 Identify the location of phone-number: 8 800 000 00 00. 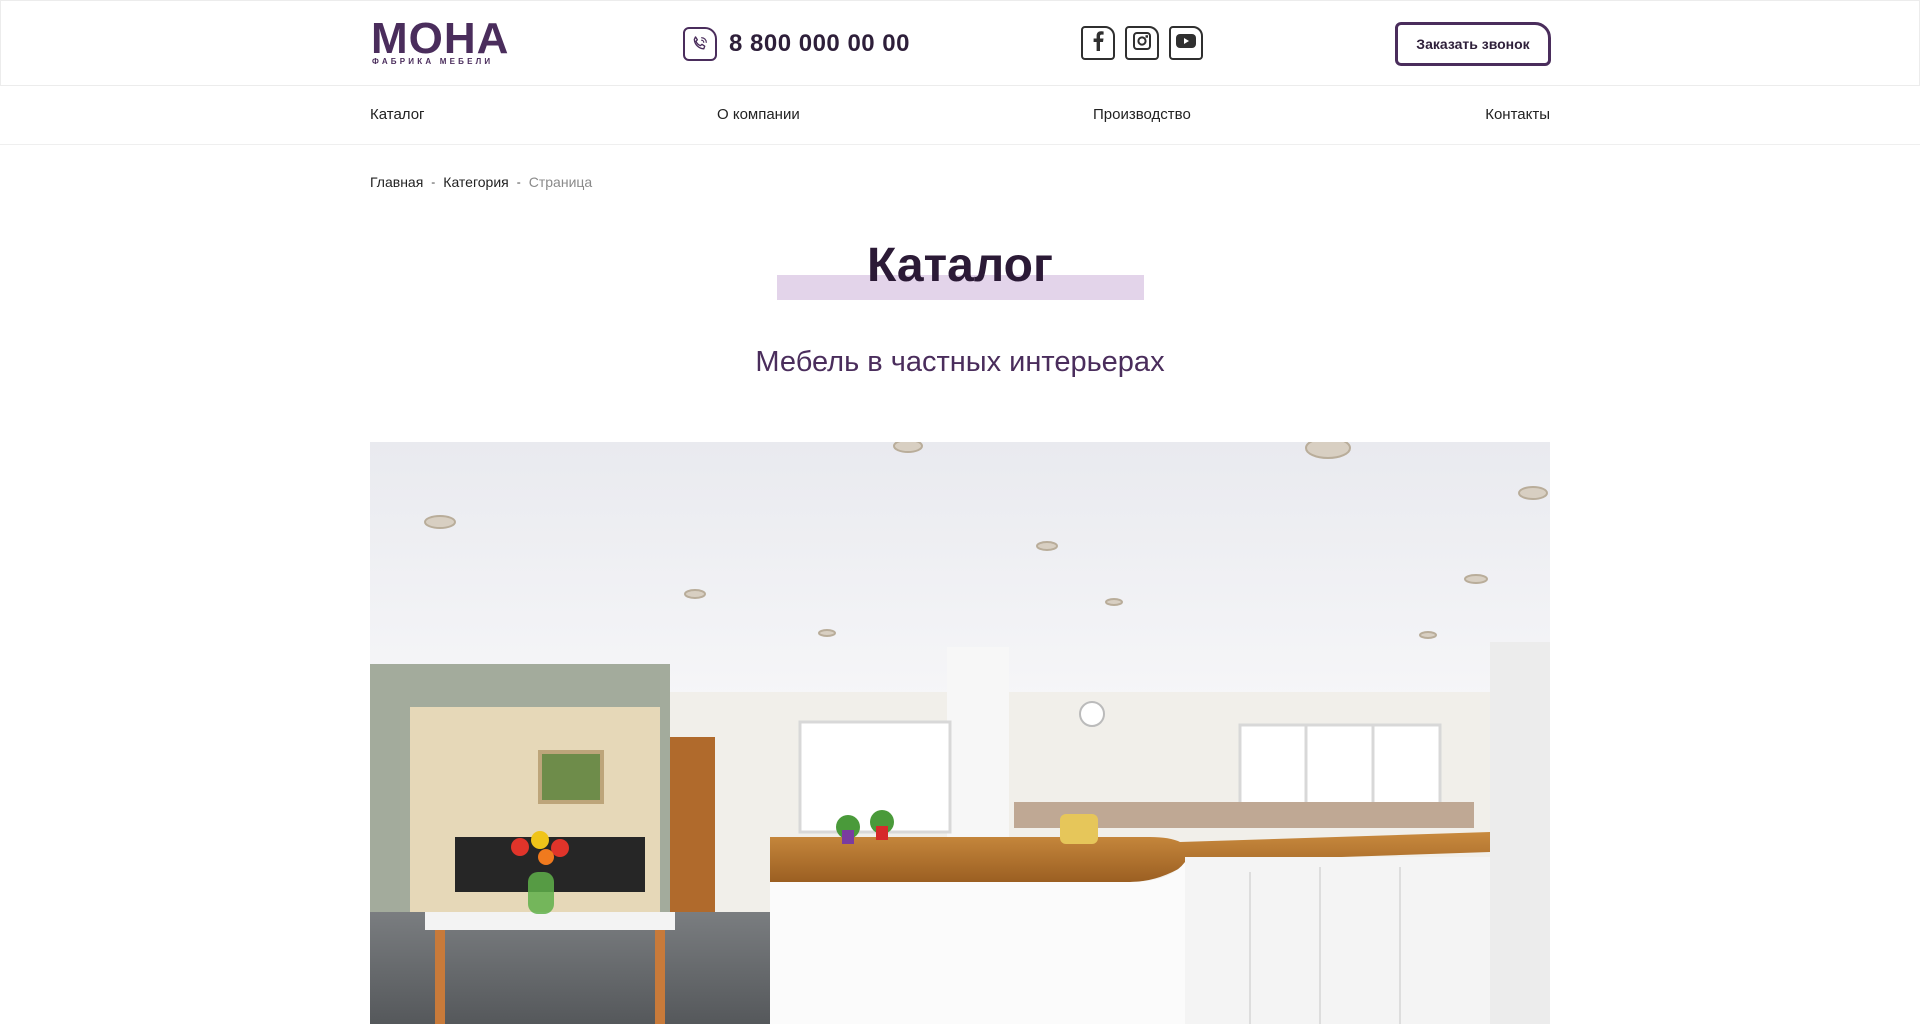
(819, 44).